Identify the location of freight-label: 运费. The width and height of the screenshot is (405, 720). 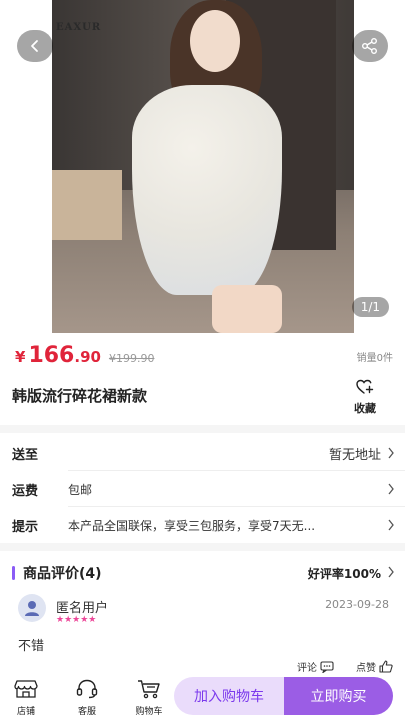
(25, 491).